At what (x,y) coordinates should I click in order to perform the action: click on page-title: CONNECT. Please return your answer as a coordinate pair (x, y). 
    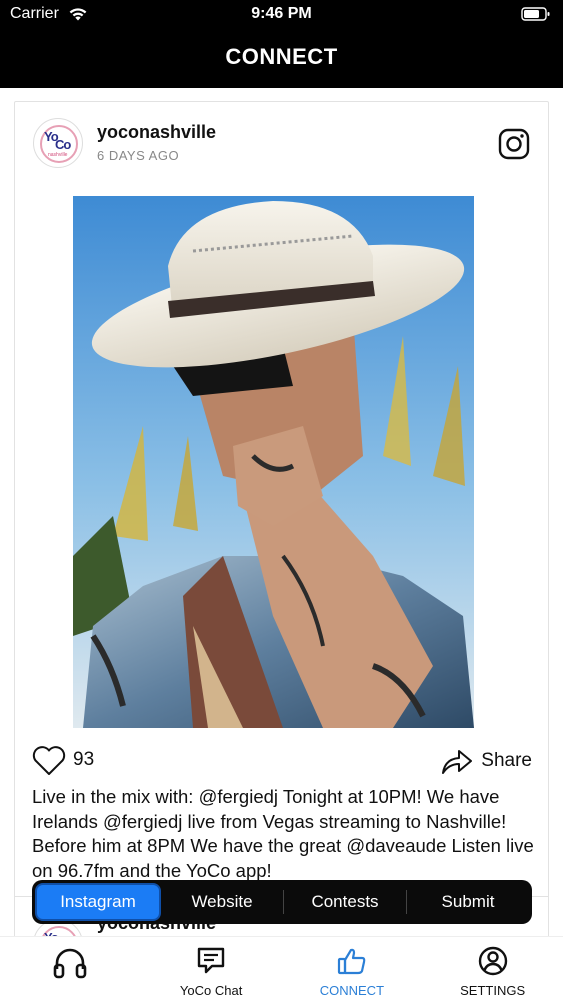
    Looking at the image, I should click on (281, 56).